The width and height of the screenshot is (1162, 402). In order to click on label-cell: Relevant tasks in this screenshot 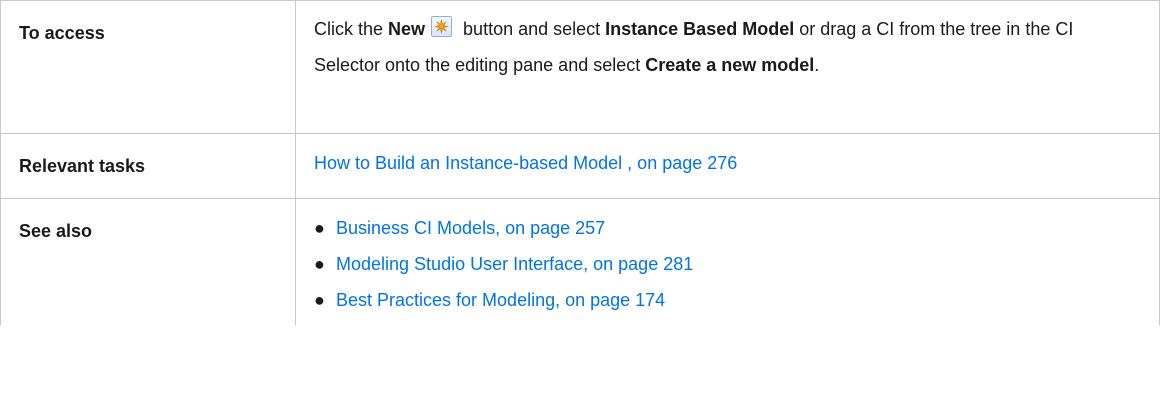, I will do `click(148, 166)`.